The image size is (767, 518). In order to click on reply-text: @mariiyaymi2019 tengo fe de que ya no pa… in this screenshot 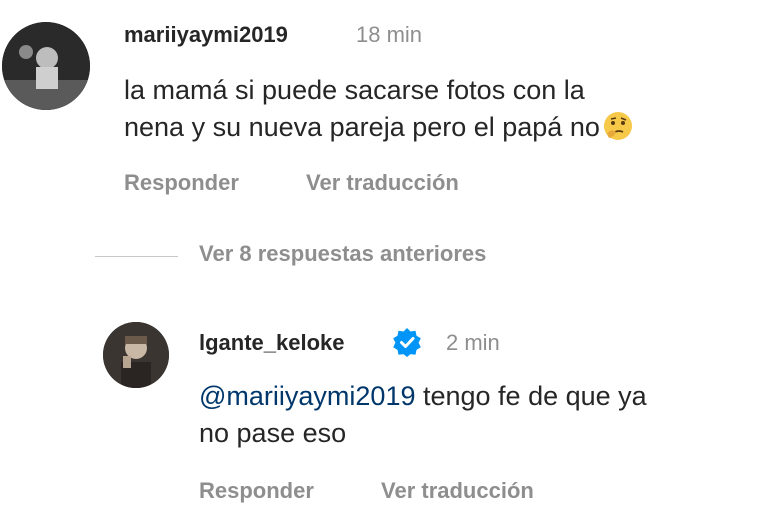, I will do `click(423, 415)`.